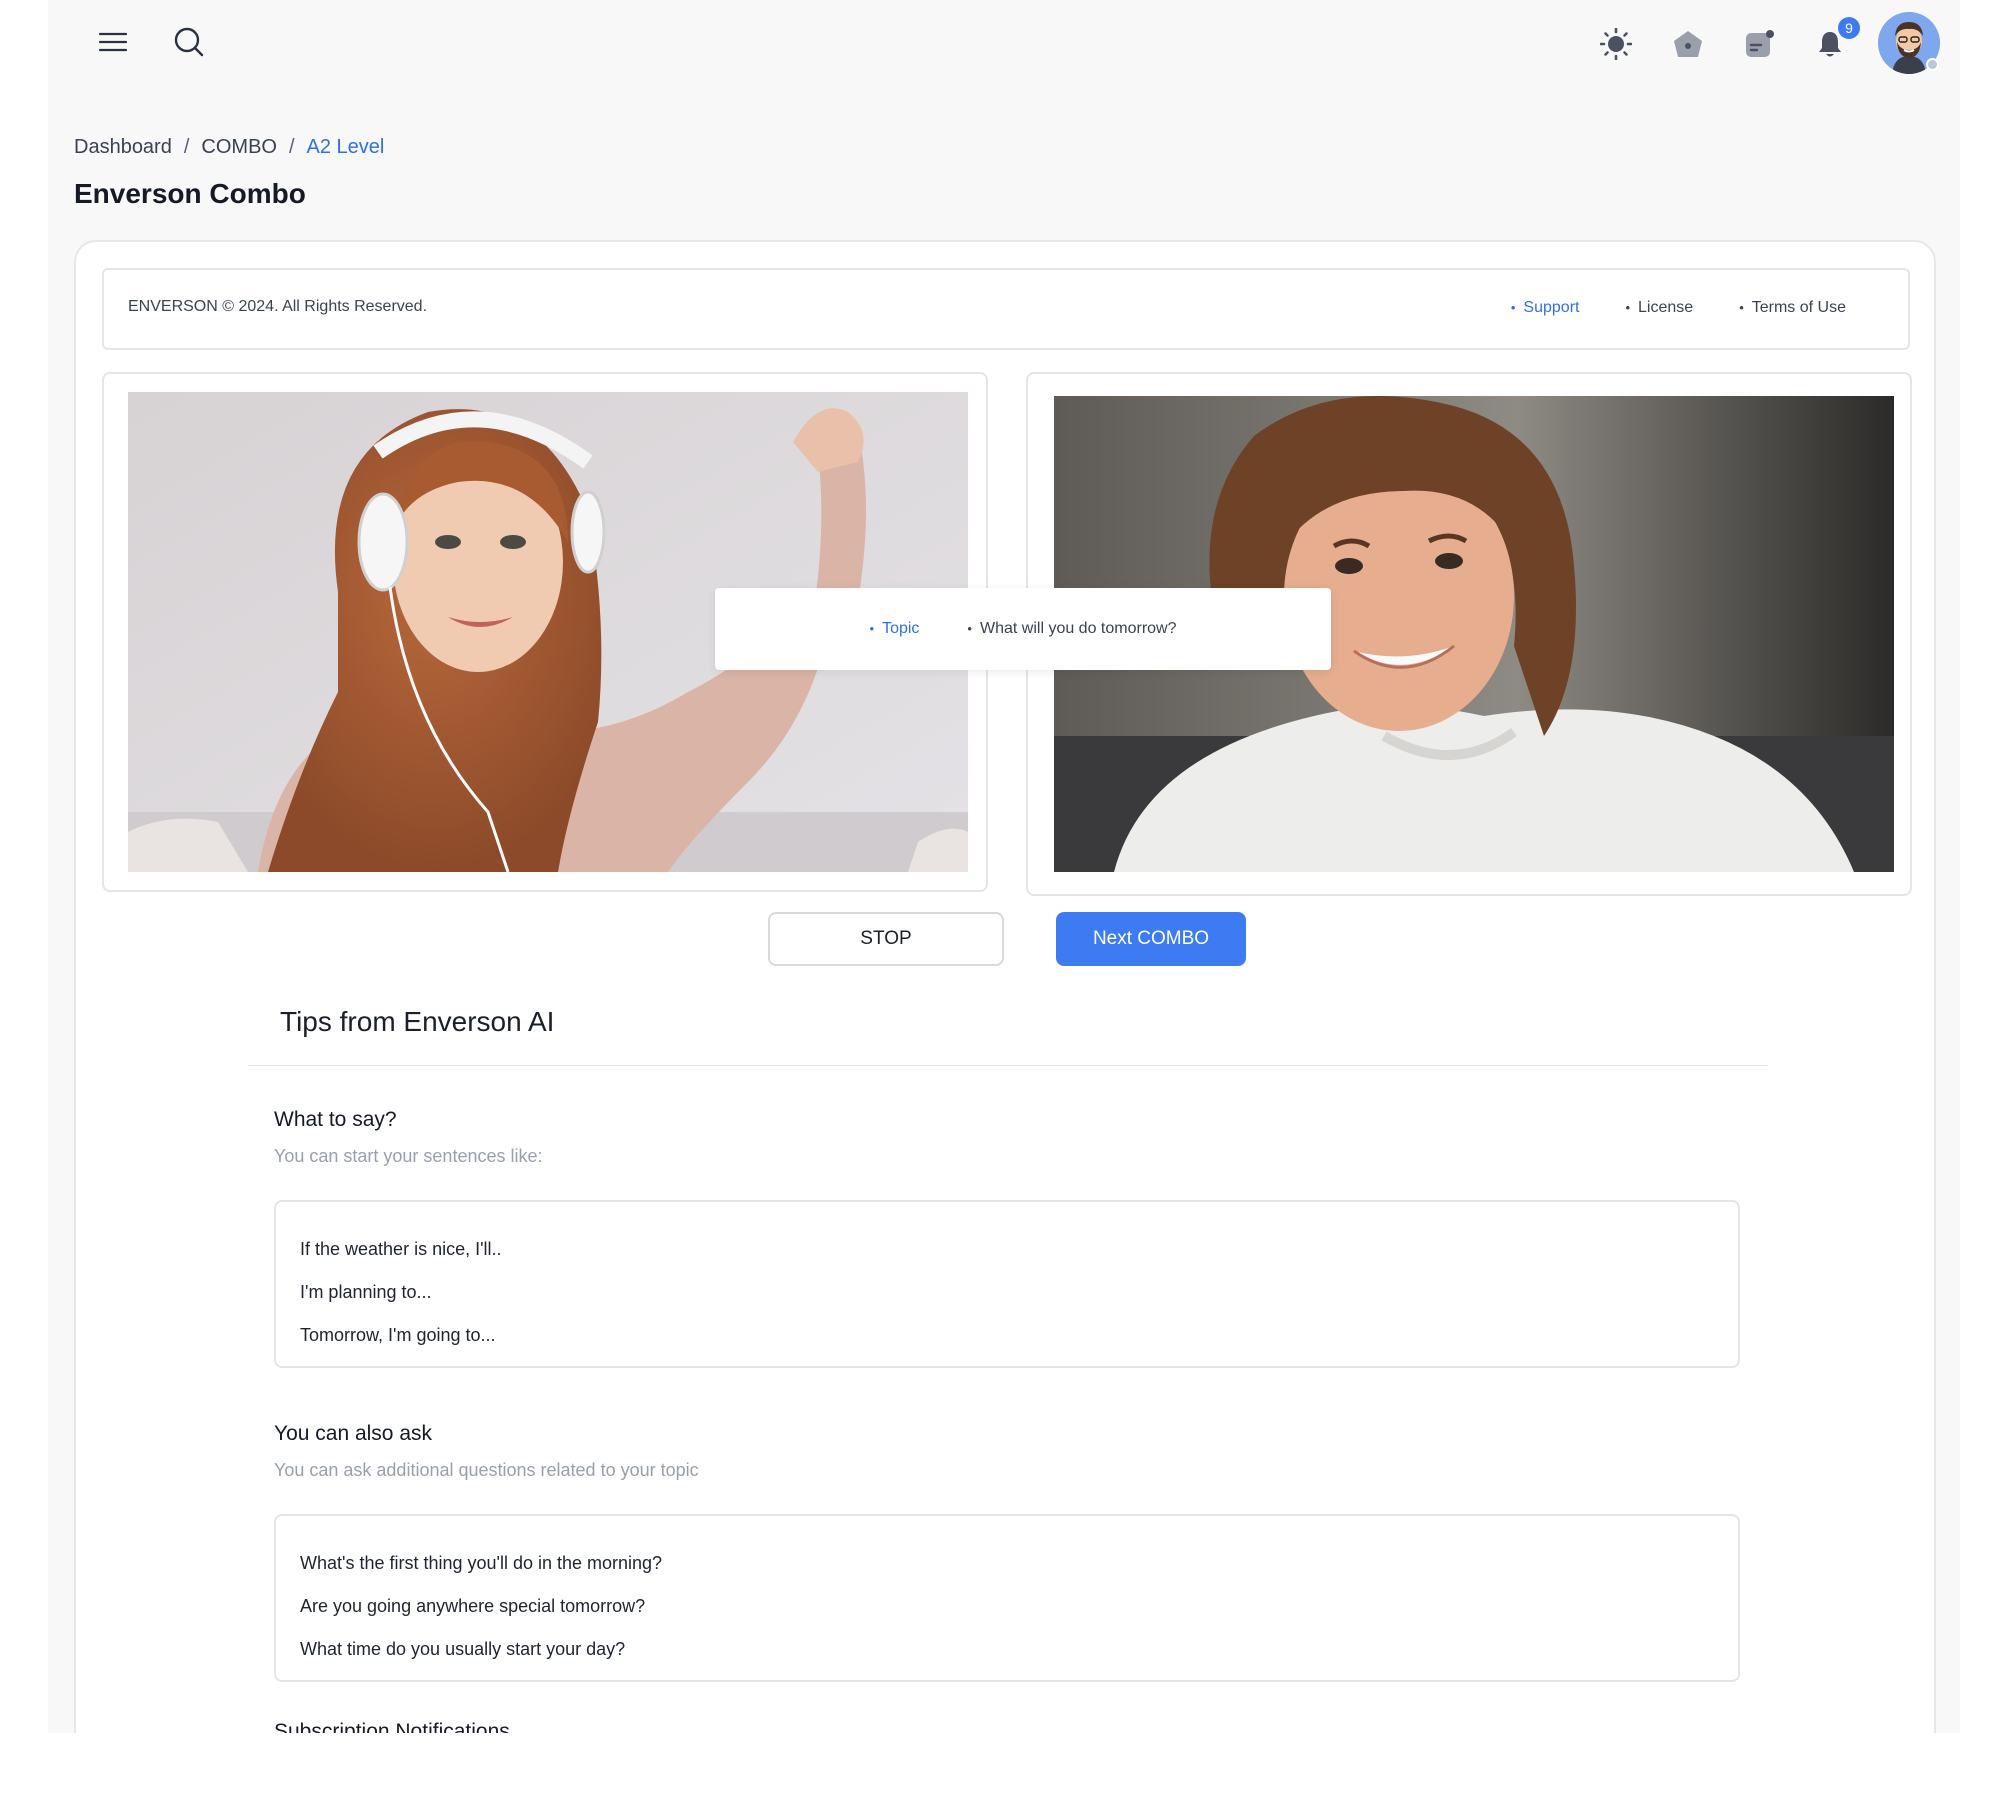 The image size is (2000, 1817). Describe the element at coordinates (1545, 308) in the screenshot. I see `support-link: Support` at that location.